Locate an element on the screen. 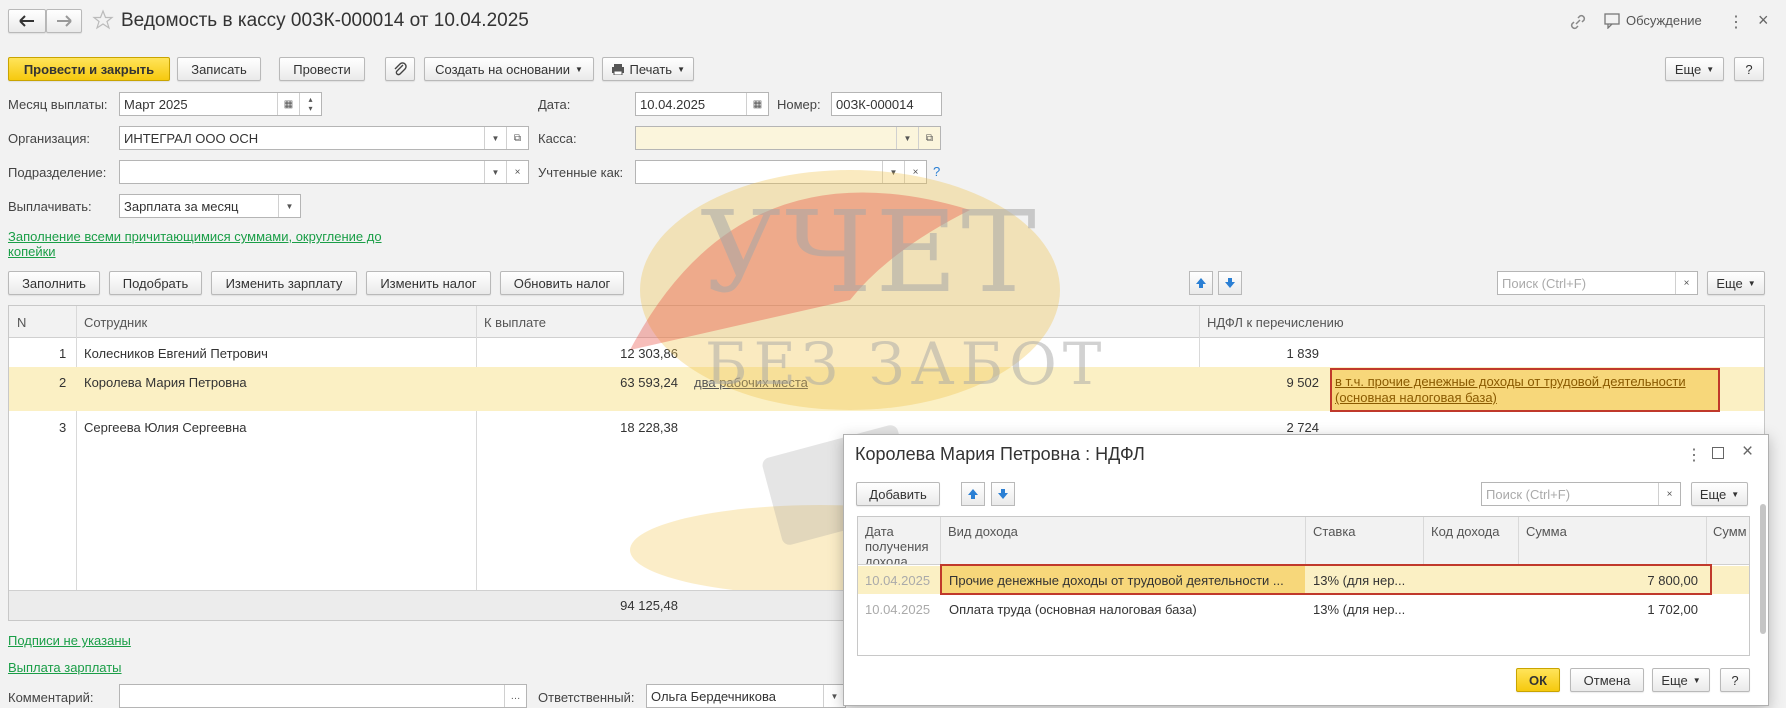  table-more-button: Еще ▼ is located at coordinates (1736, 283).